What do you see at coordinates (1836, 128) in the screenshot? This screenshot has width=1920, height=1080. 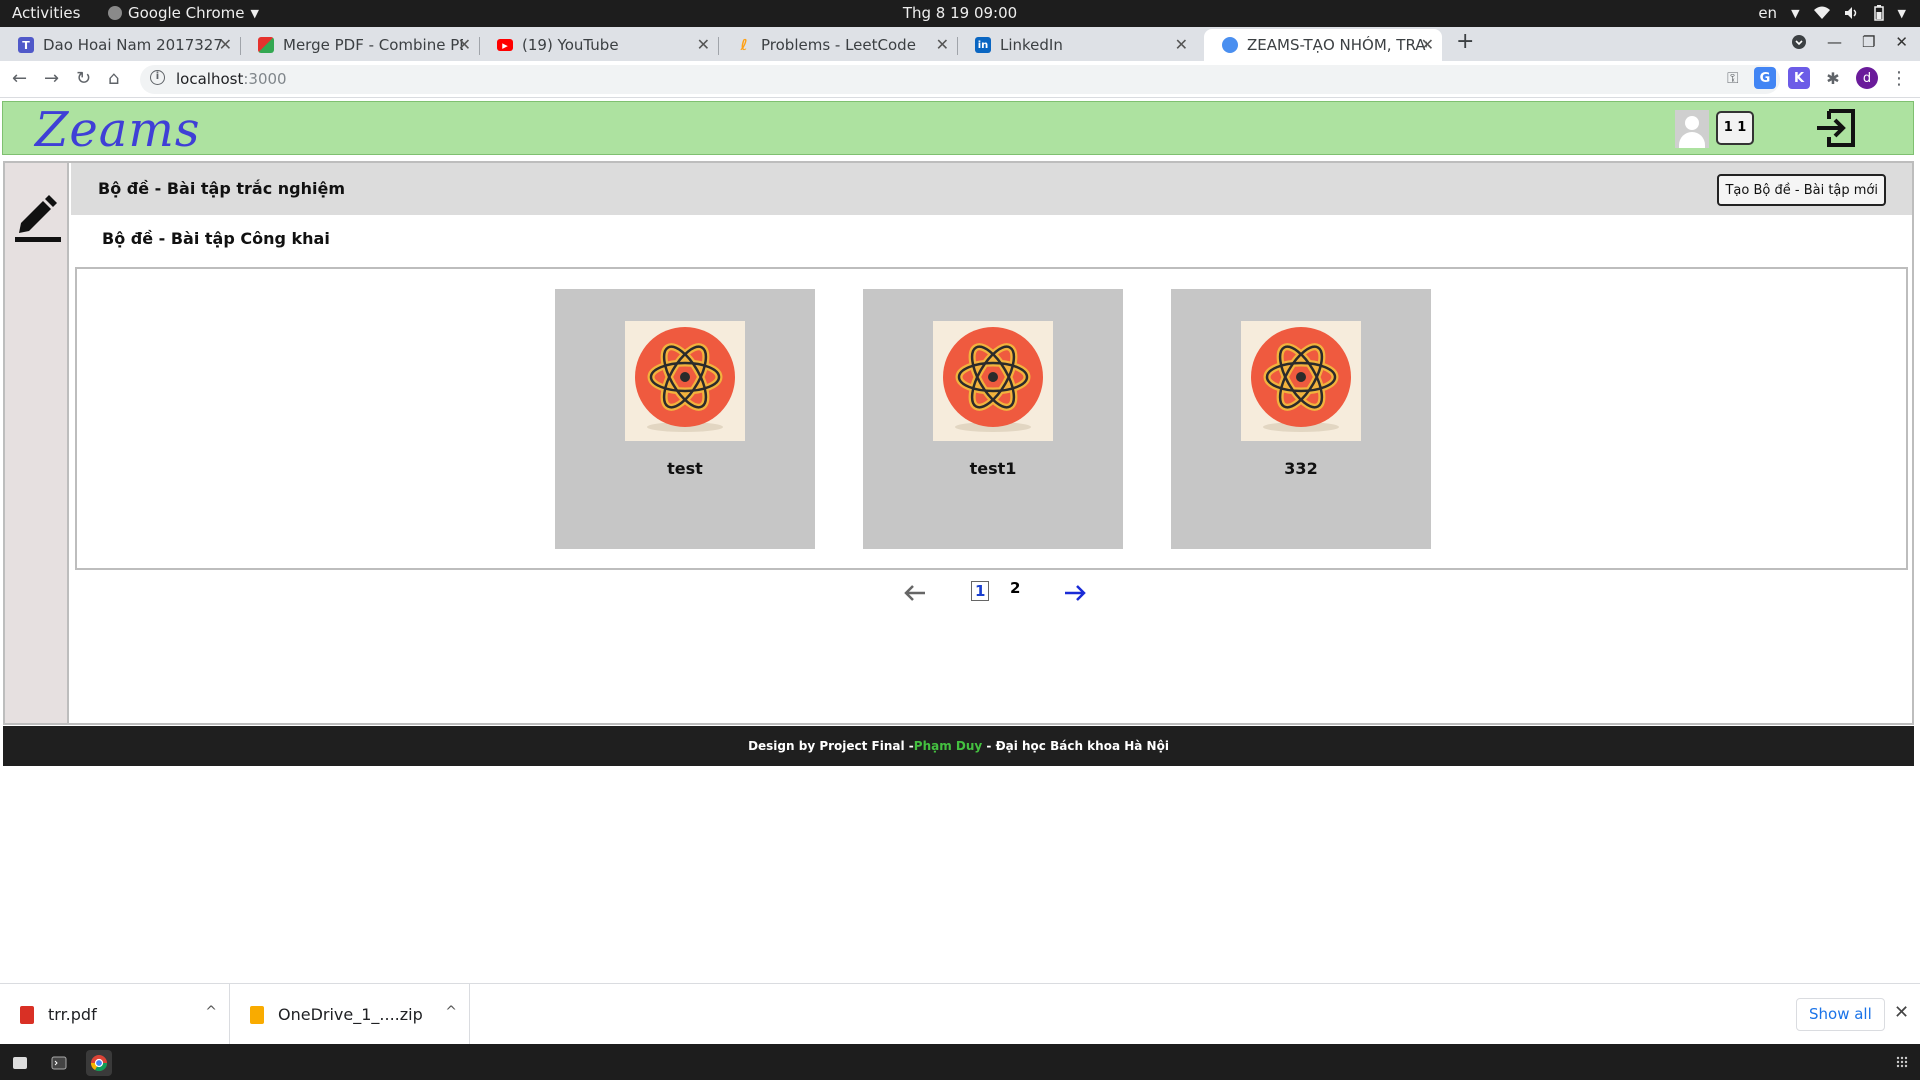 I see `logout-icon` at bounding box center [1836, 128].